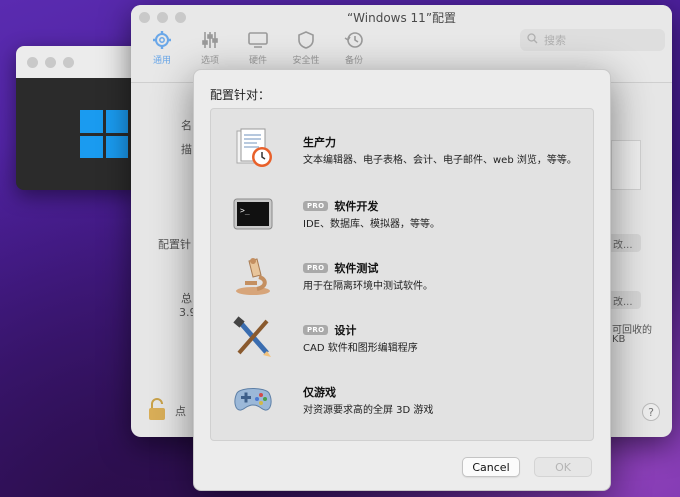 The image size is (680, 497). What do you see at coordinates (353, 61) in the screenshot?
I see `tab-label: 备份` at bounding box center [353, 61].